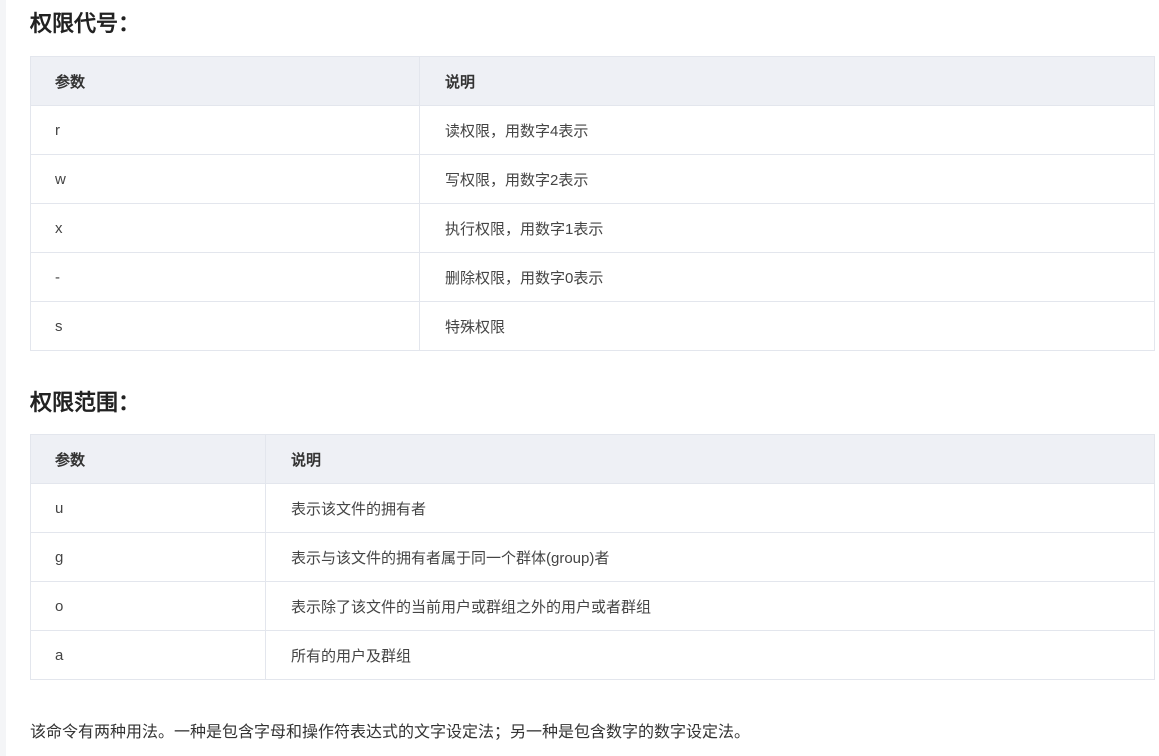 This screenshot has width=1159, height=756. Describe the element at coordinates (225, 179) in the screenshot. I see `param-cell: w` at that location.